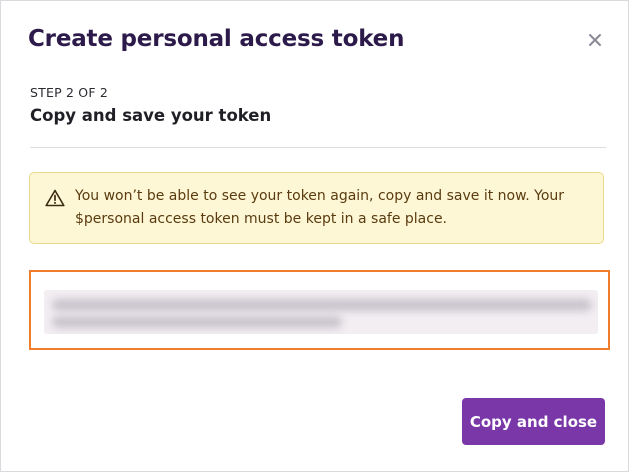  I want to click on dialog-title: Create personal access token, so click(216, 39).